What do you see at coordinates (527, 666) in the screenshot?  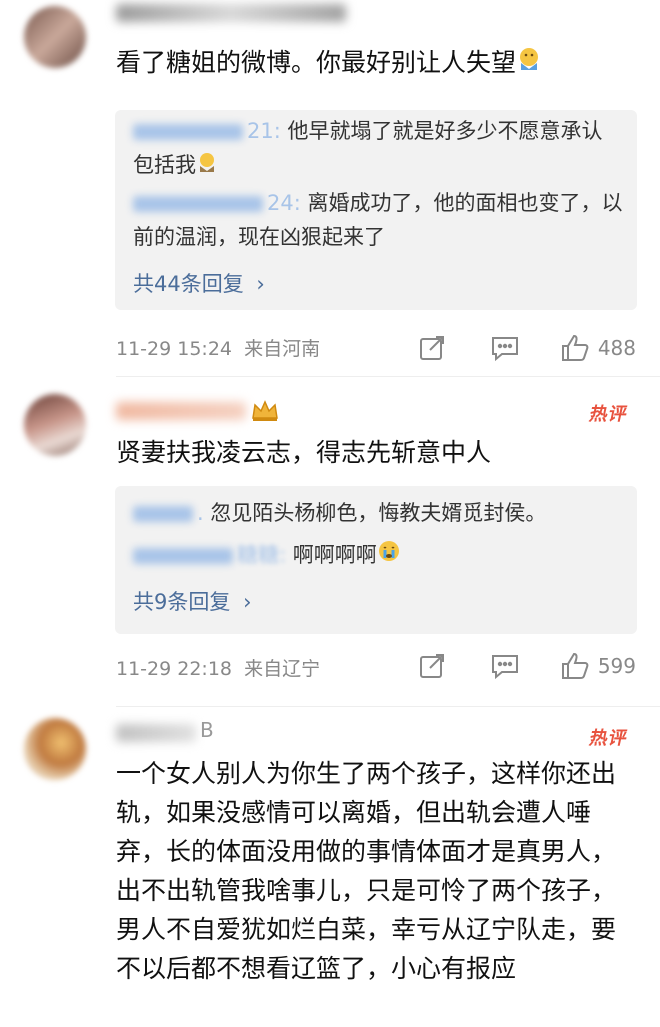 I see `comment-actions: 599` at bounding box center [527, 666].